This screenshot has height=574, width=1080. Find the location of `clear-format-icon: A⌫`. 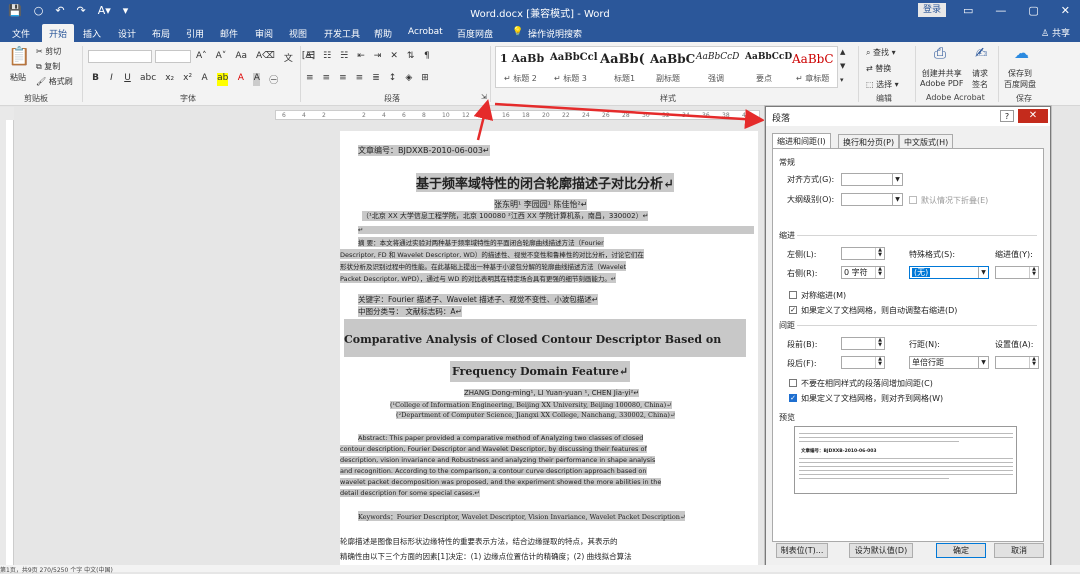

clear-format-icon: A⌫ is located at coordinates (265, 57).